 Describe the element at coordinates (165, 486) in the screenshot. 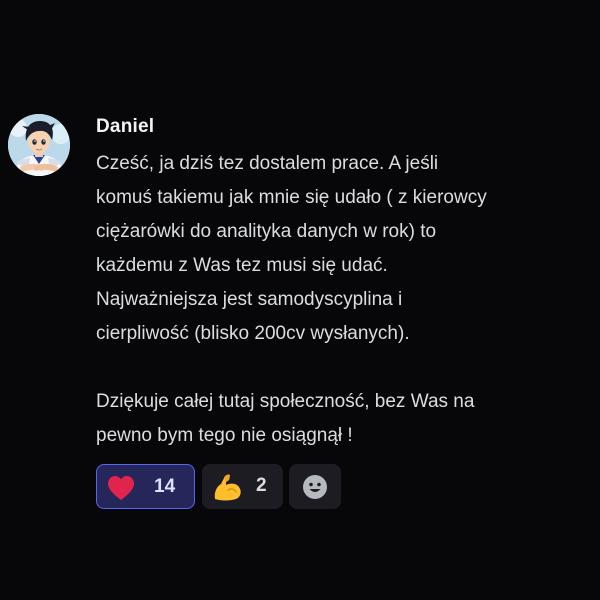

I see `reaction-count: 14` at that location.